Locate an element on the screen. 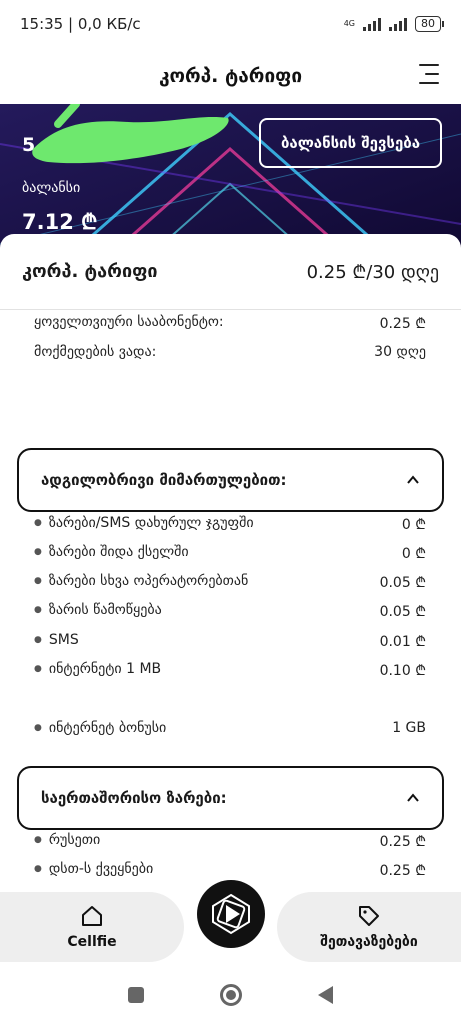 The width and height of the screenshot is (461, 1024). status-bar: 15:35 | 0,0 КБ/с 4G 80 is located at coordinates (230, 24).